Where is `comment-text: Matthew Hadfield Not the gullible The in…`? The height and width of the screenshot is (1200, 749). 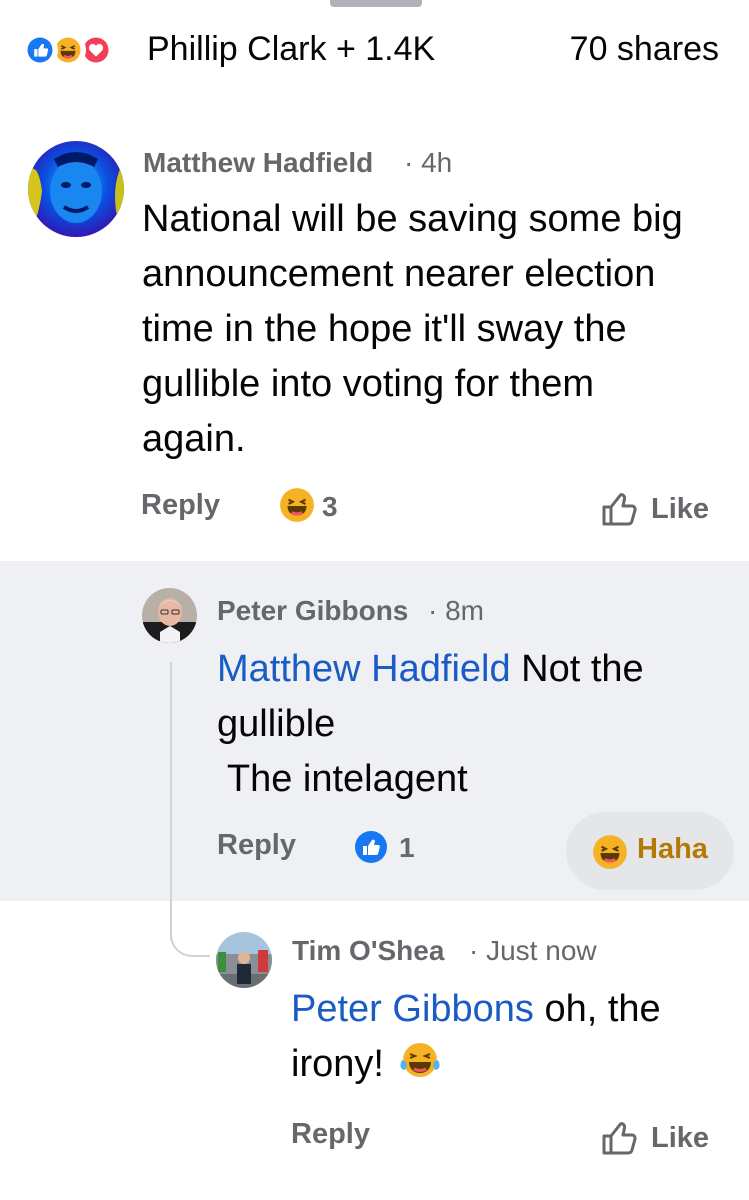
comment-text: Matthew Hadfield Not the gullible The in… is located at coordinates (430, 724).